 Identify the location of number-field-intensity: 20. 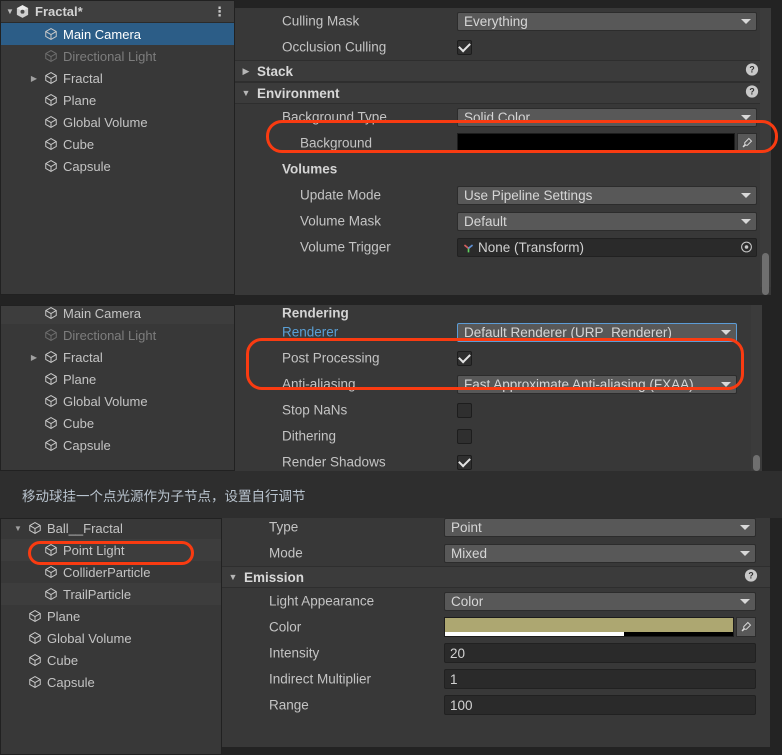
(600, 653).